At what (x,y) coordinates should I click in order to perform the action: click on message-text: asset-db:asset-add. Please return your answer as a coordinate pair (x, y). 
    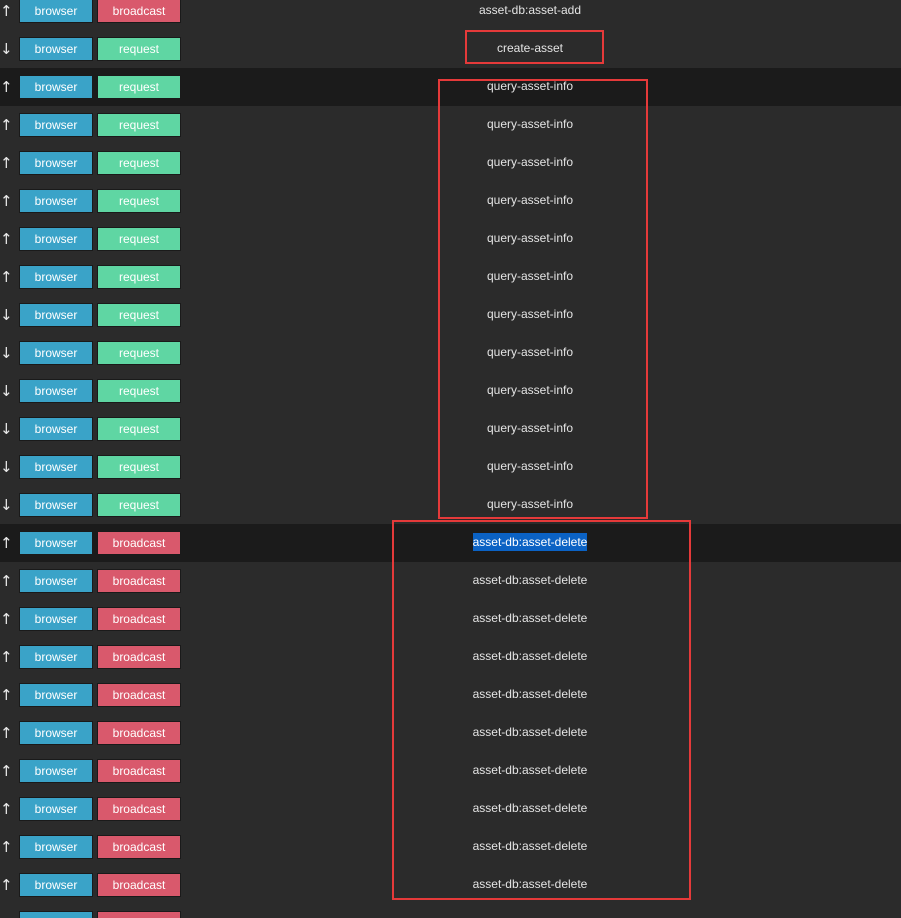
    Looking at the image, I should click on (530, 10).